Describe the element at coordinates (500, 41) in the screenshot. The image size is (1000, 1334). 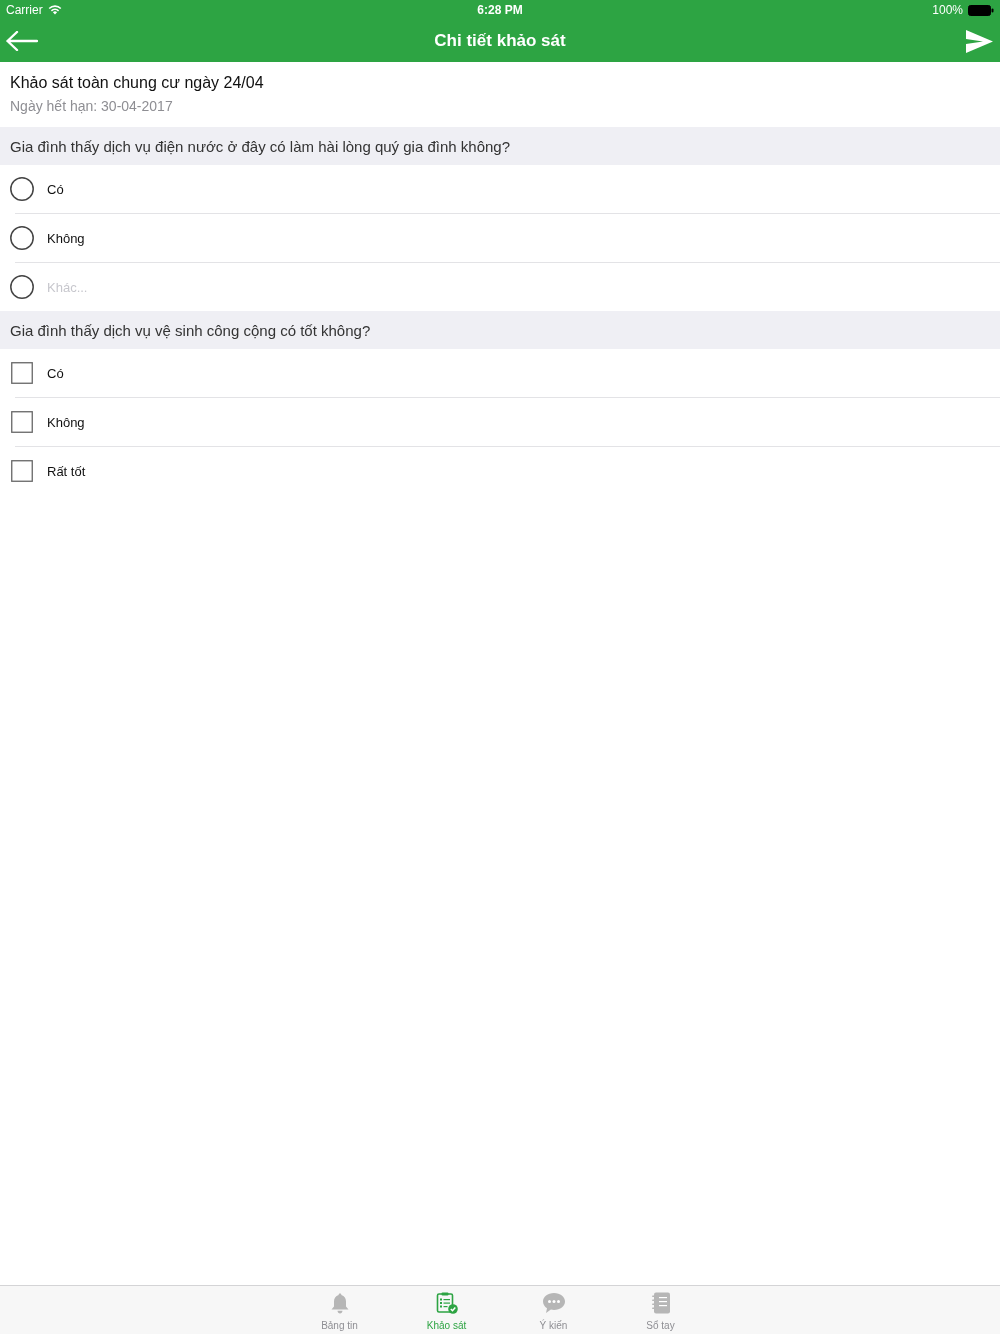
I see `screen-title: Chi tiết khảo sát` at that location.